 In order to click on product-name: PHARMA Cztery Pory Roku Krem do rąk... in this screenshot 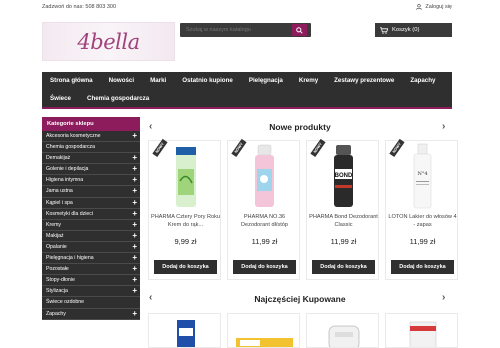, I will do `click(185, 221)`.